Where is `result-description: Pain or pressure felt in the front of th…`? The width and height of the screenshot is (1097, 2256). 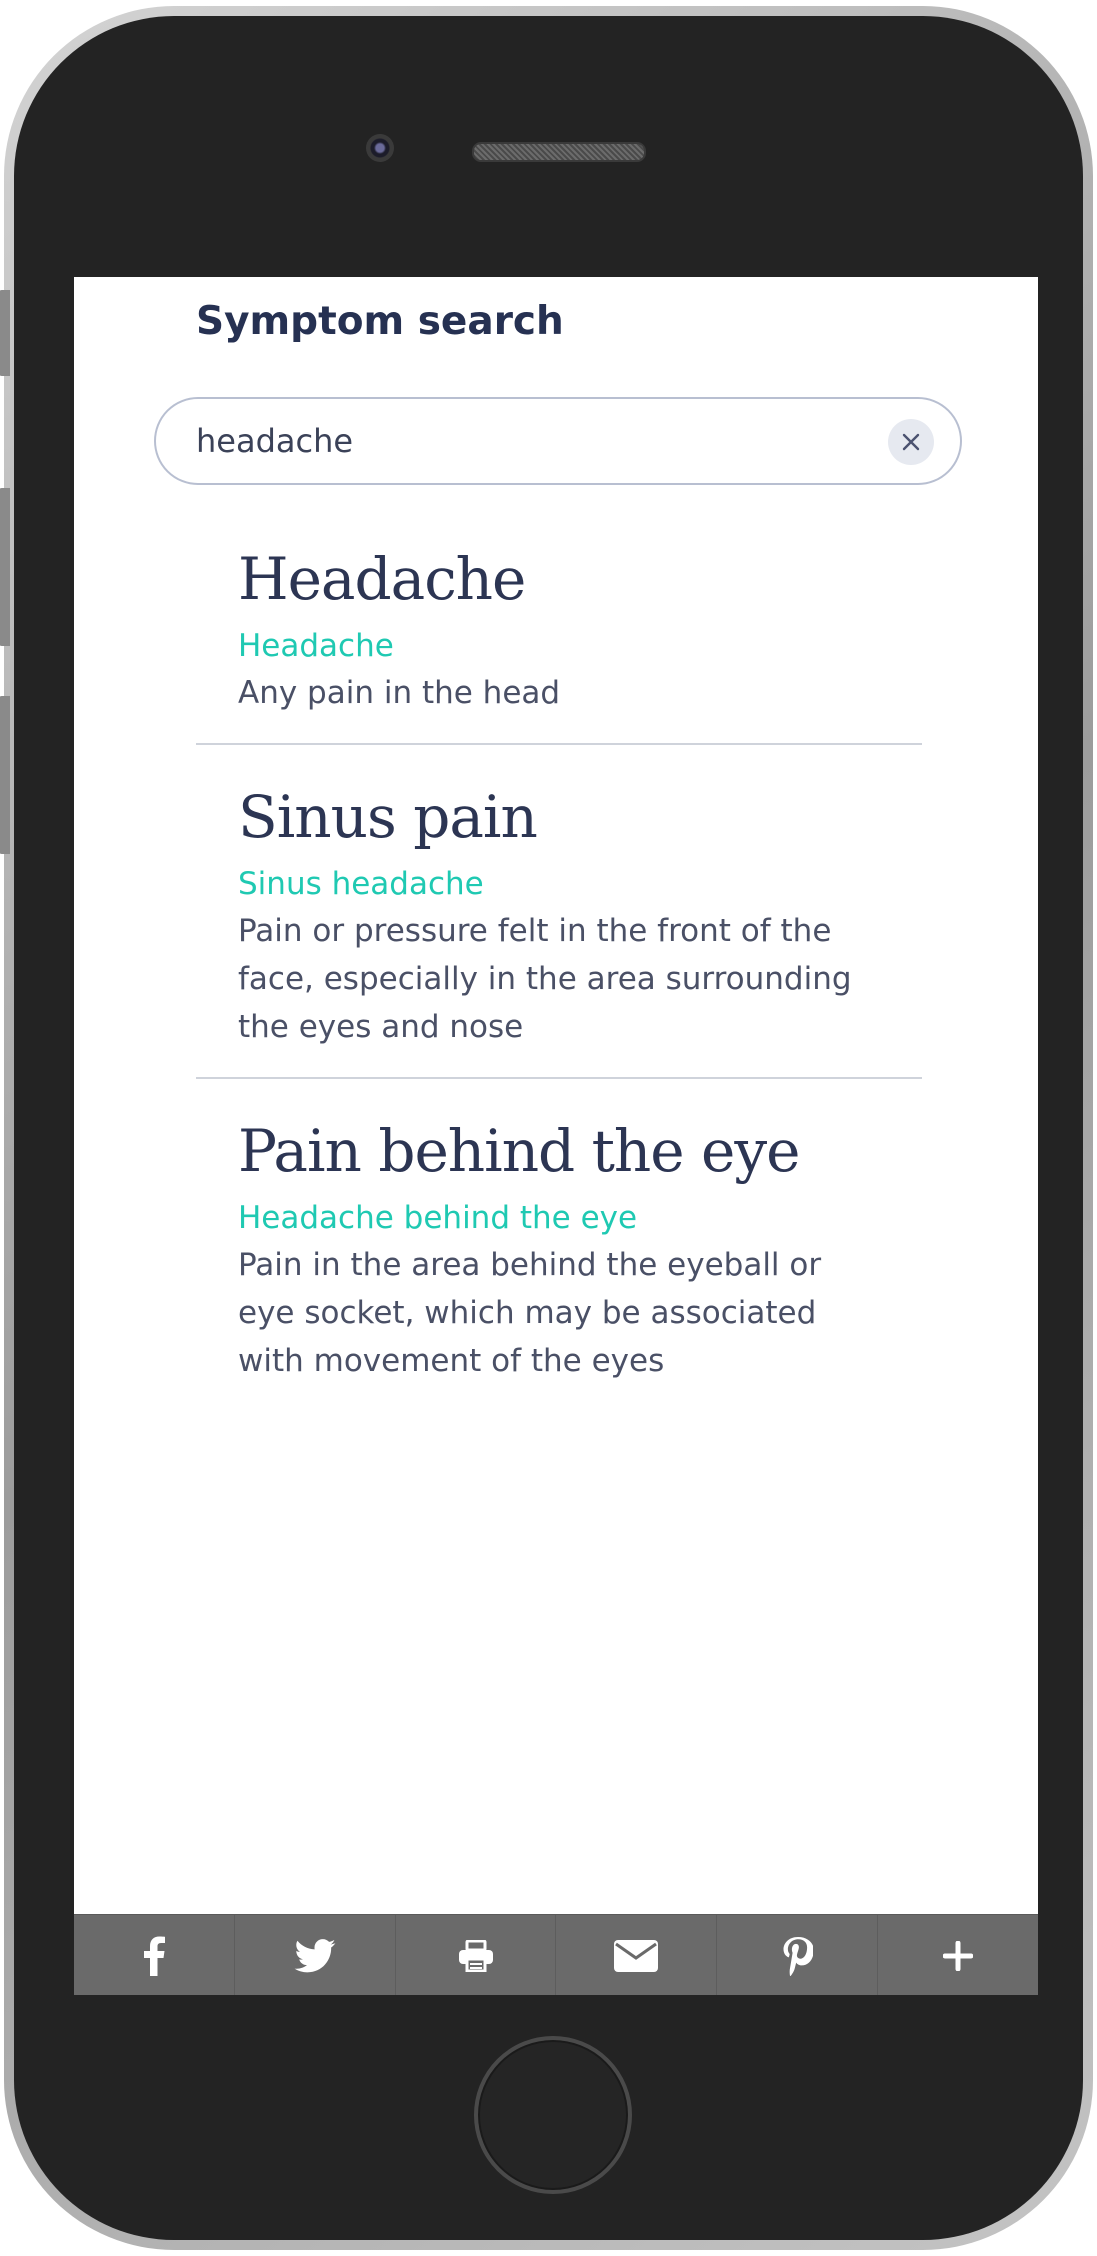
result-description: Pain or pressure felt in the front of th… is located at coordinates (545, 979).